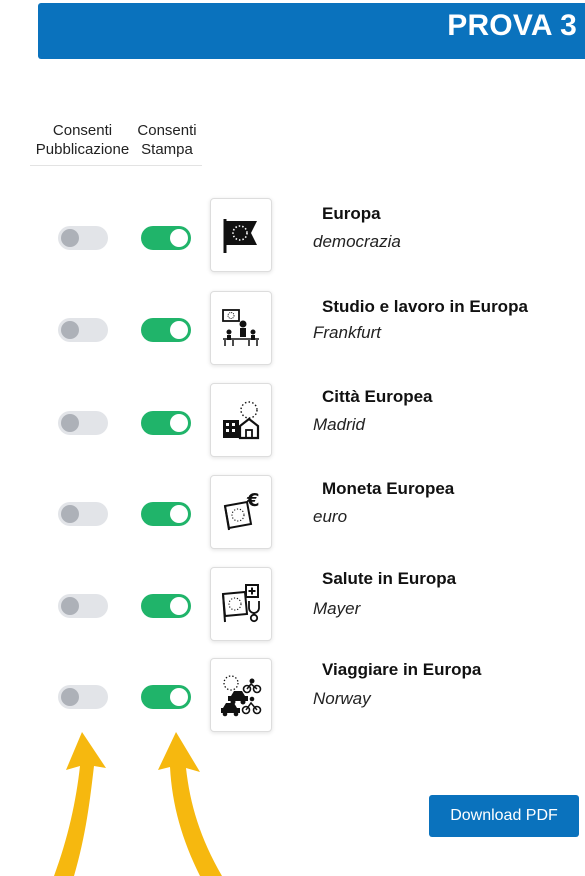 This screenshot has height=876, width=585. What do you see at coordinates (351, 213) in the screenshot?
I see `item-title: Europa` at bounding box center [351, 213].